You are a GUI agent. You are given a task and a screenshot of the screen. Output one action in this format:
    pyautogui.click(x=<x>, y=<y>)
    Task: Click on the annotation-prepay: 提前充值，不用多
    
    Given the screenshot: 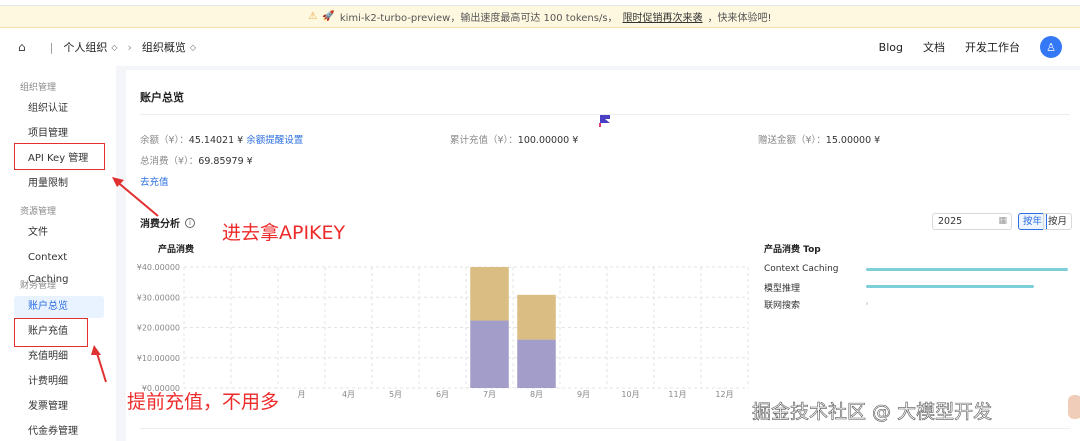 What is the action you would take?
    pyautogui.click(x=203, y=402)
    